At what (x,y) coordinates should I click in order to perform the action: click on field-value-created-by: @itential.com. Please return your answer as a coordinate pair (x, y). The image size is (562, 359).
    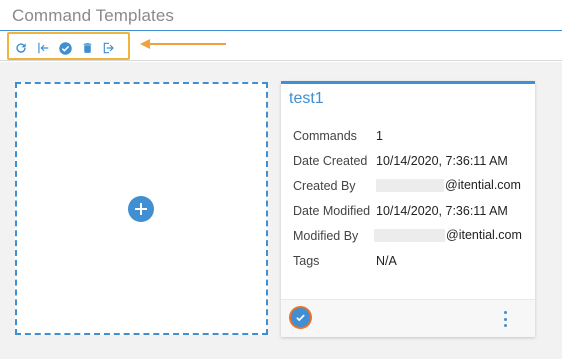
    Looking at the image, I should click on (448, 185).